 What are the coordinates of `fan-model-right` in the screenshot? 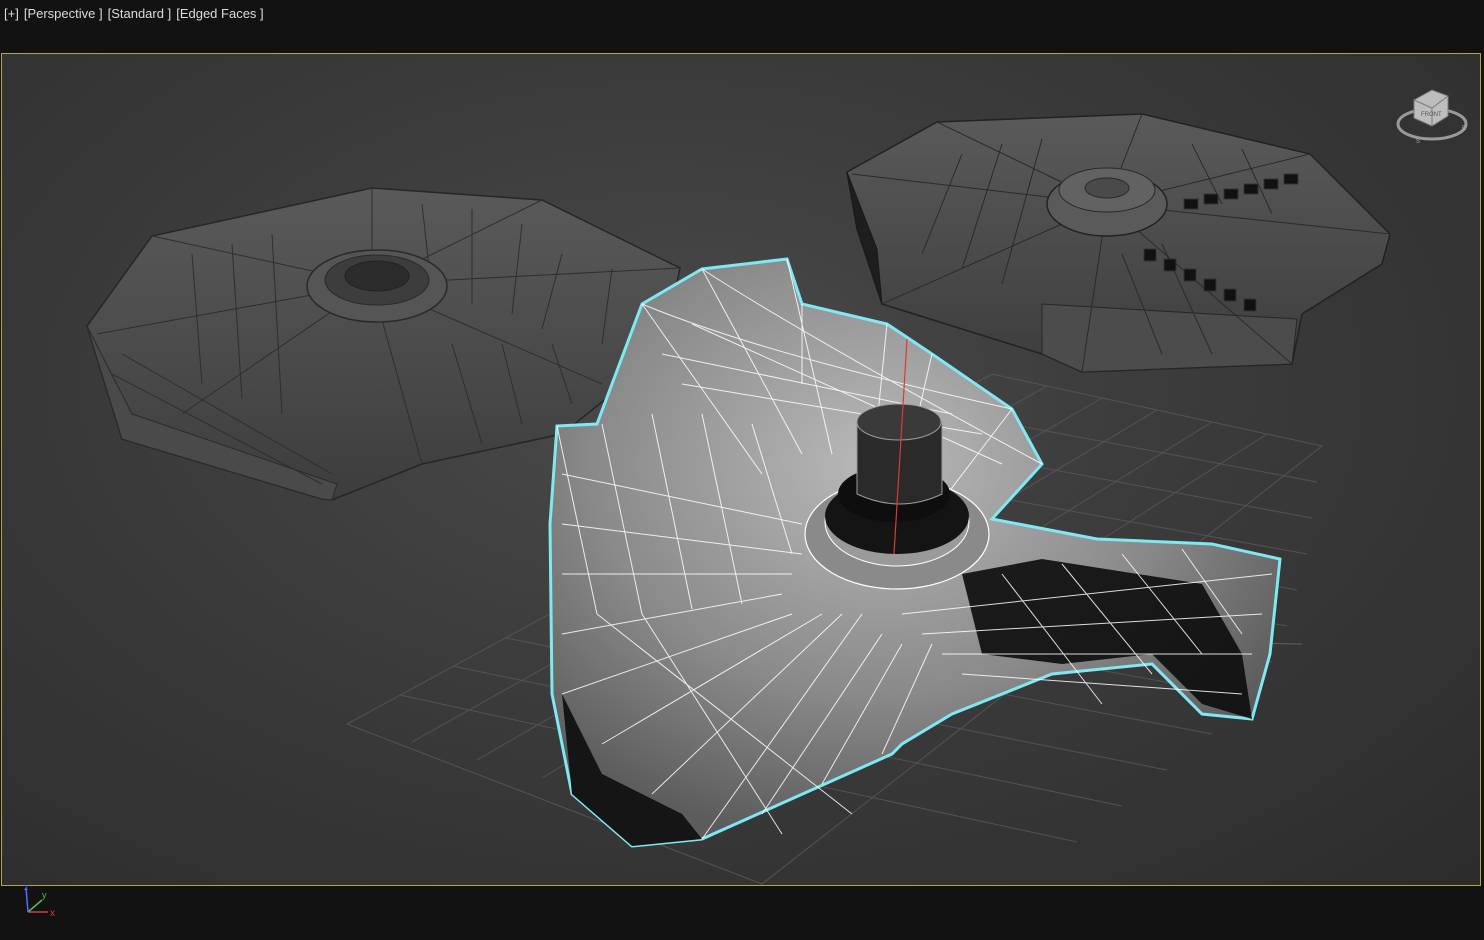 It's located at (1118, 243).